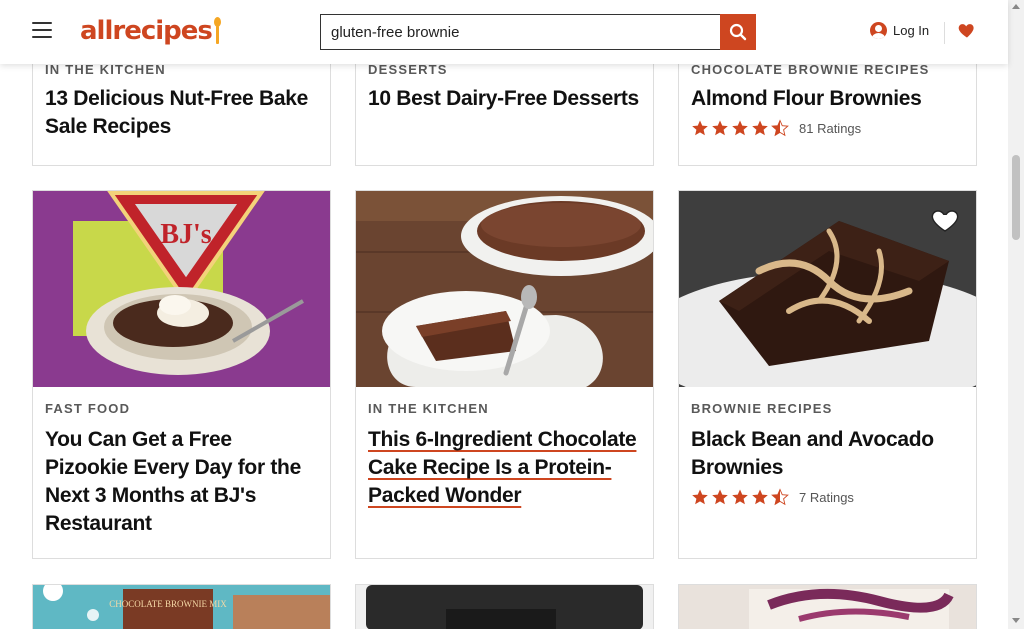 The width and height of the screenshot is (1024, 629). I want to click on bottom-card-3-image, so click(827, 607).